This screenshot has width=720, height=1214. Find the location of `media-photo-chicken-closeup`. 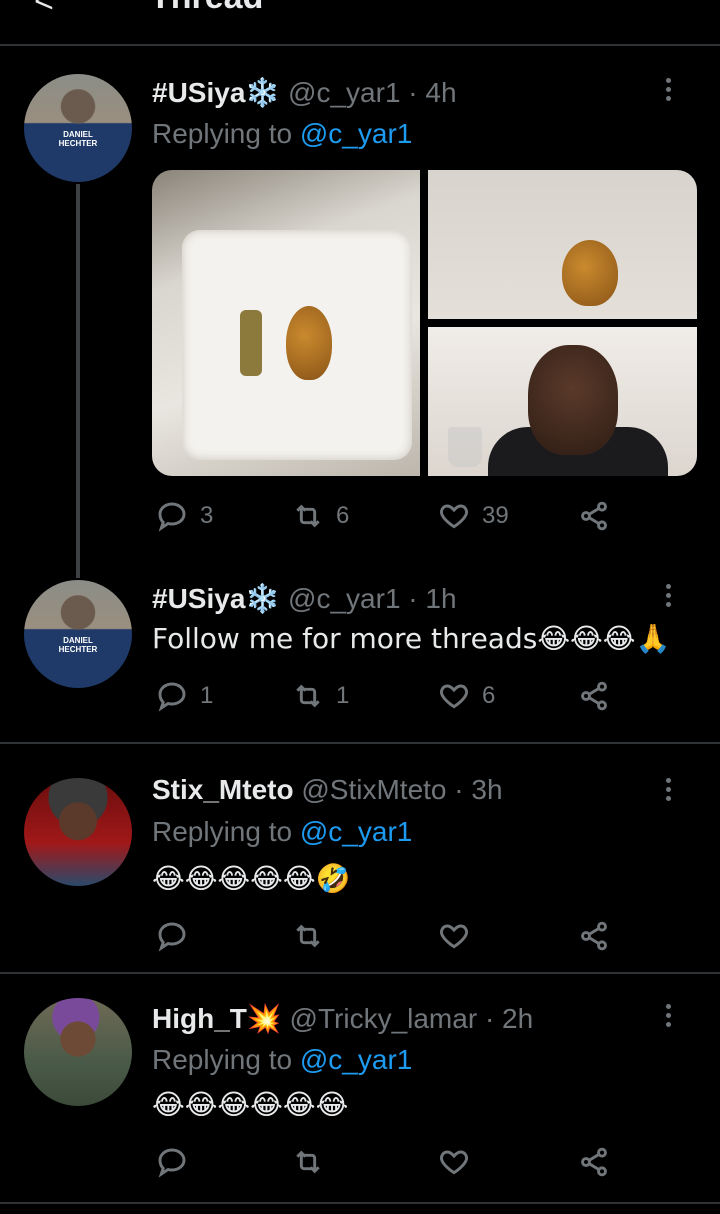

media-photo-chicken-closeup is located at coordinates (562, 244).